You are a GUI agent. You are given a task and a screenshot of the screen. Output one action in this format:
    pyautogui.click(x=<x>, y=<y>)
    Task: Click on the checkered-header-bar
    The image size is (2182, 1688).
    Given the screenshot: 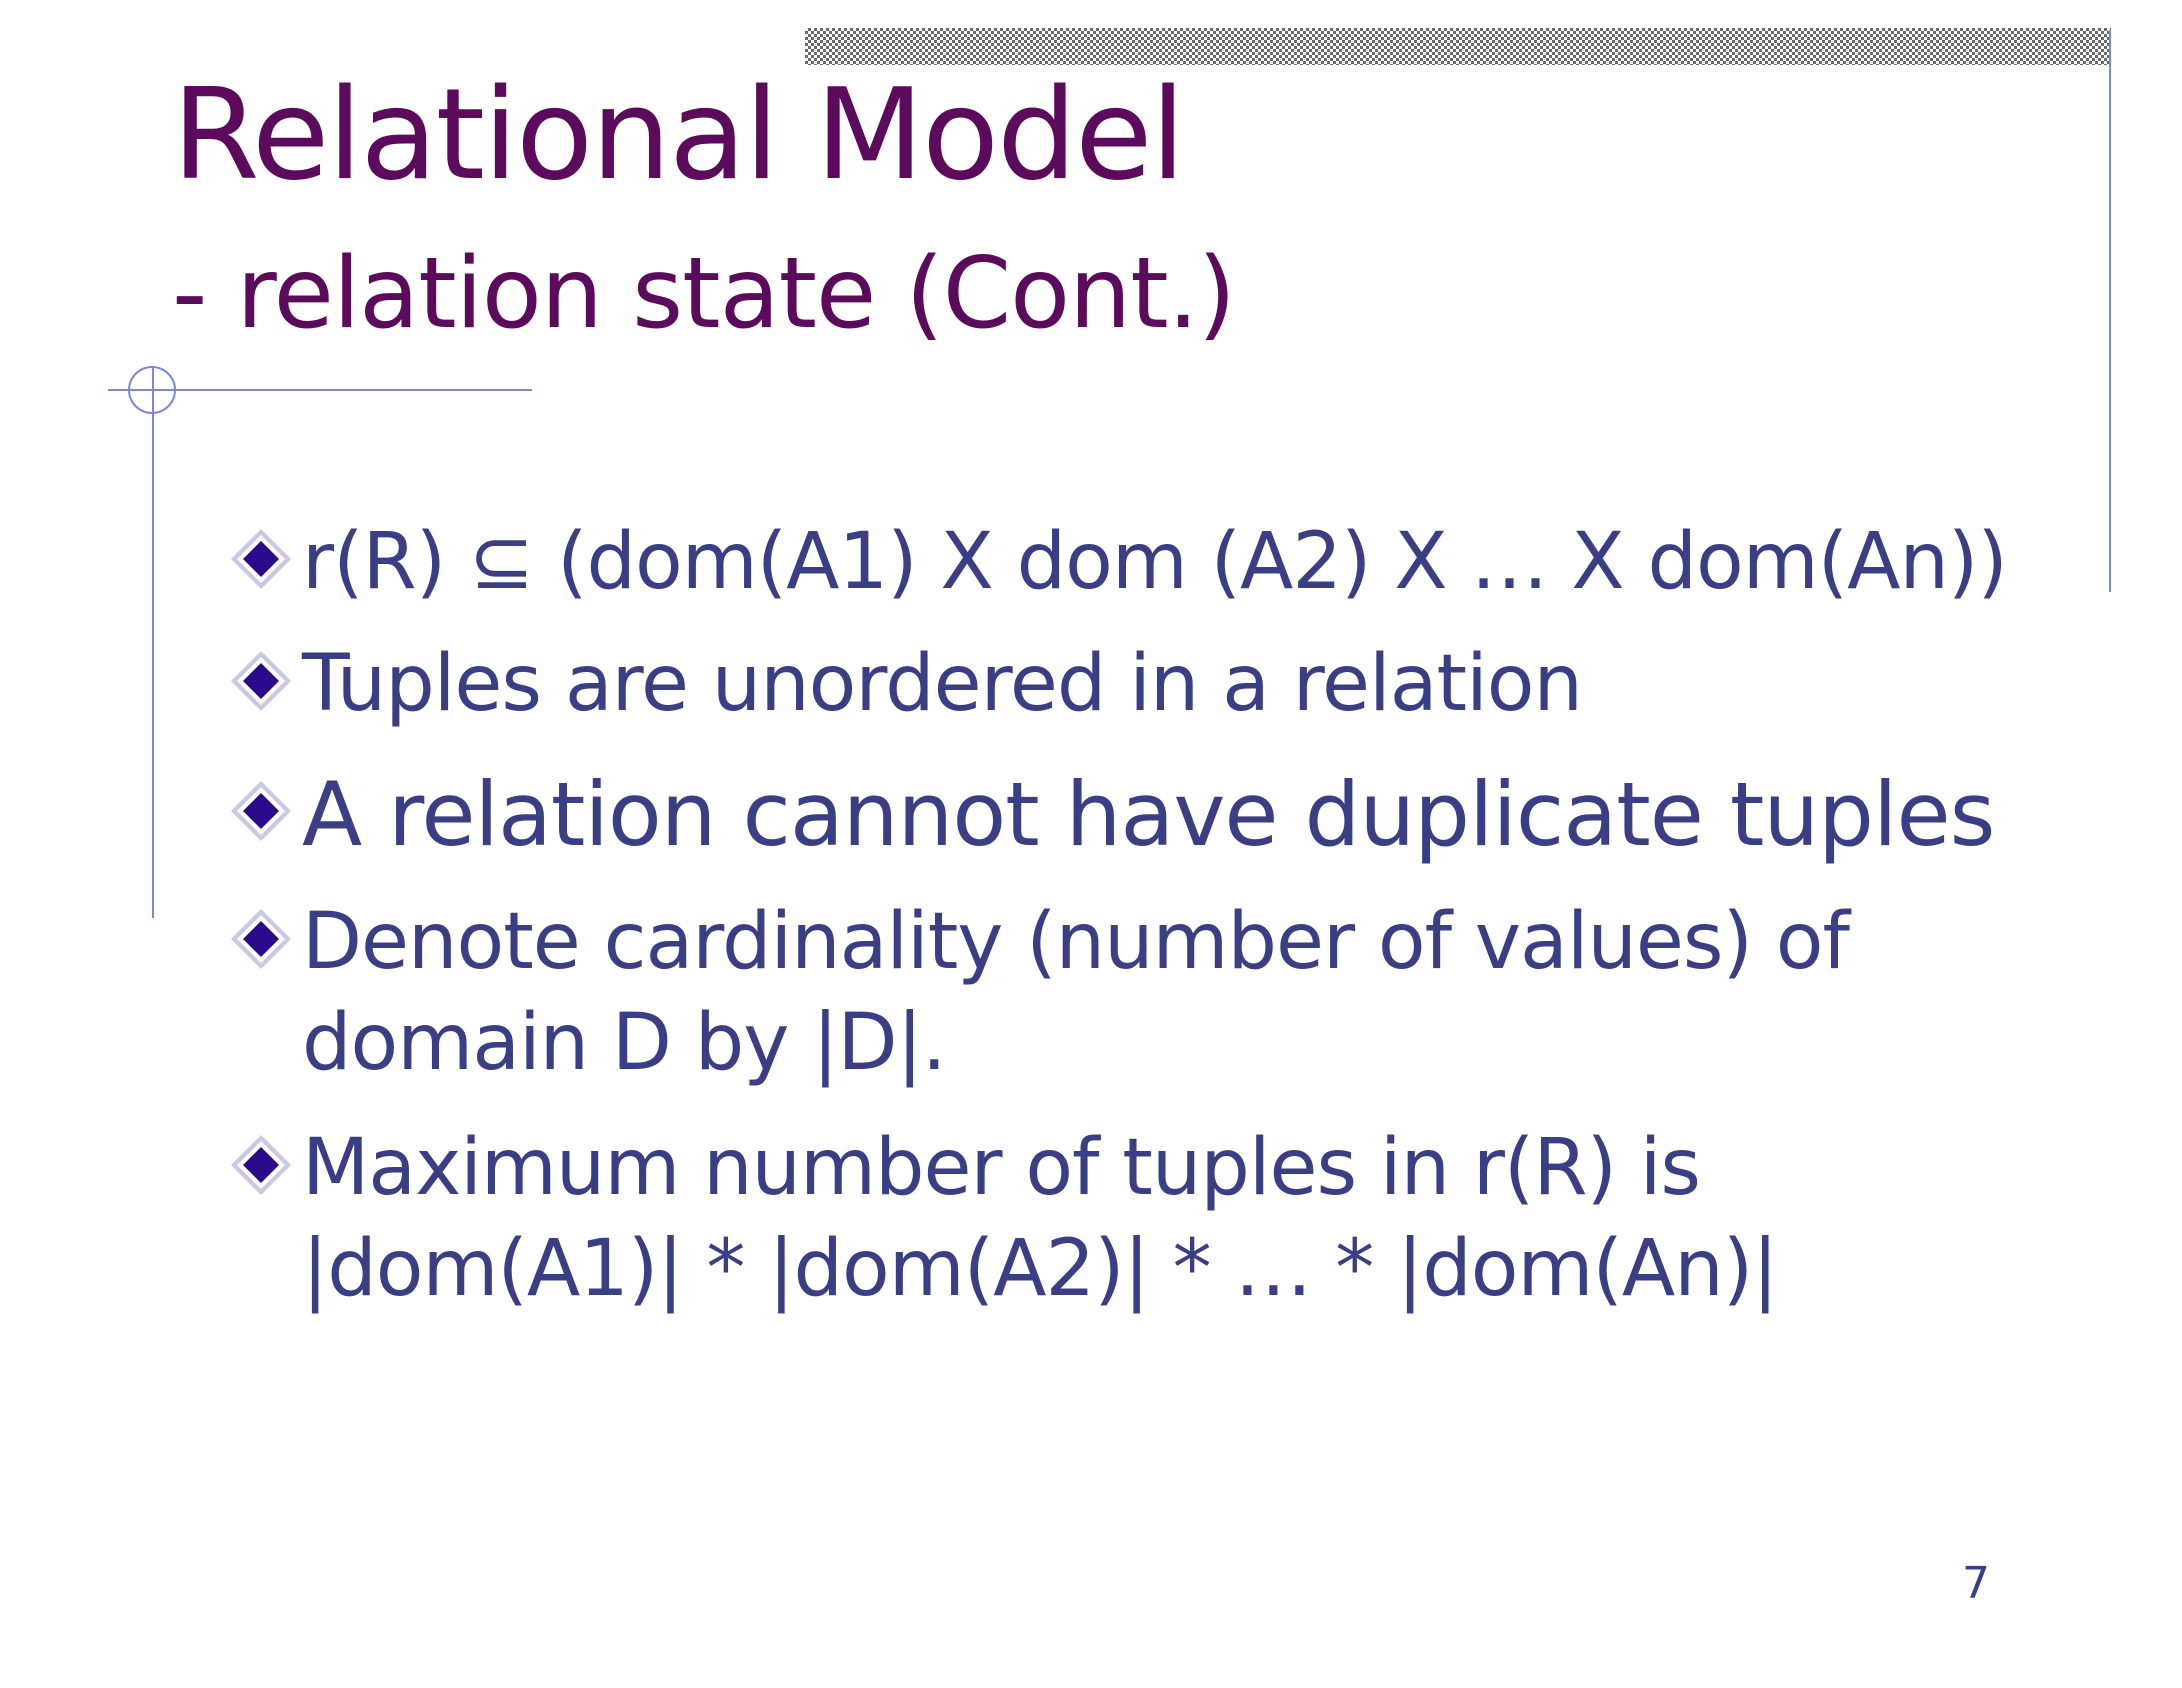 What is the action you would take?
    pyautogui.click(x=1458, y=46)
    